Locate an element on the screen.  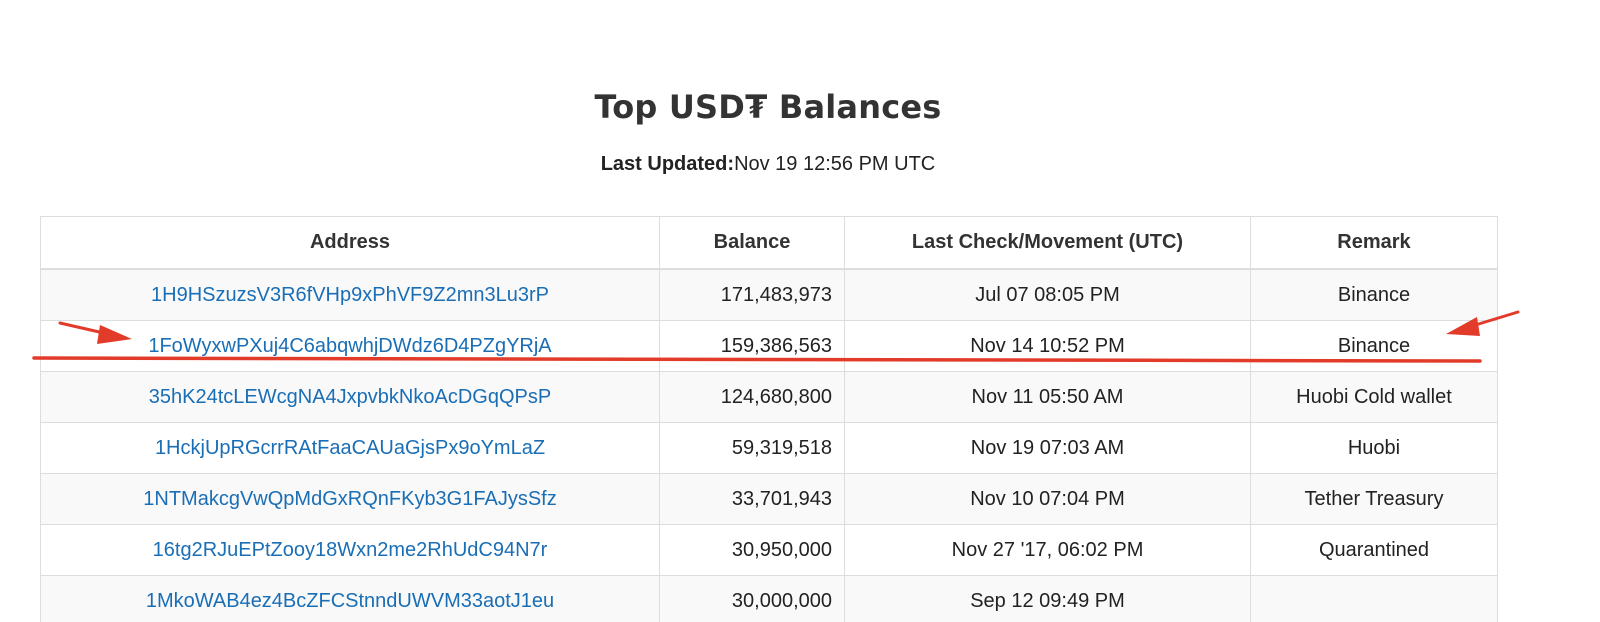
address-link: 35hK24tcLEWcgNA4JxpvbkNkoAcDGqQPsP is located at coordinates (350, 397).